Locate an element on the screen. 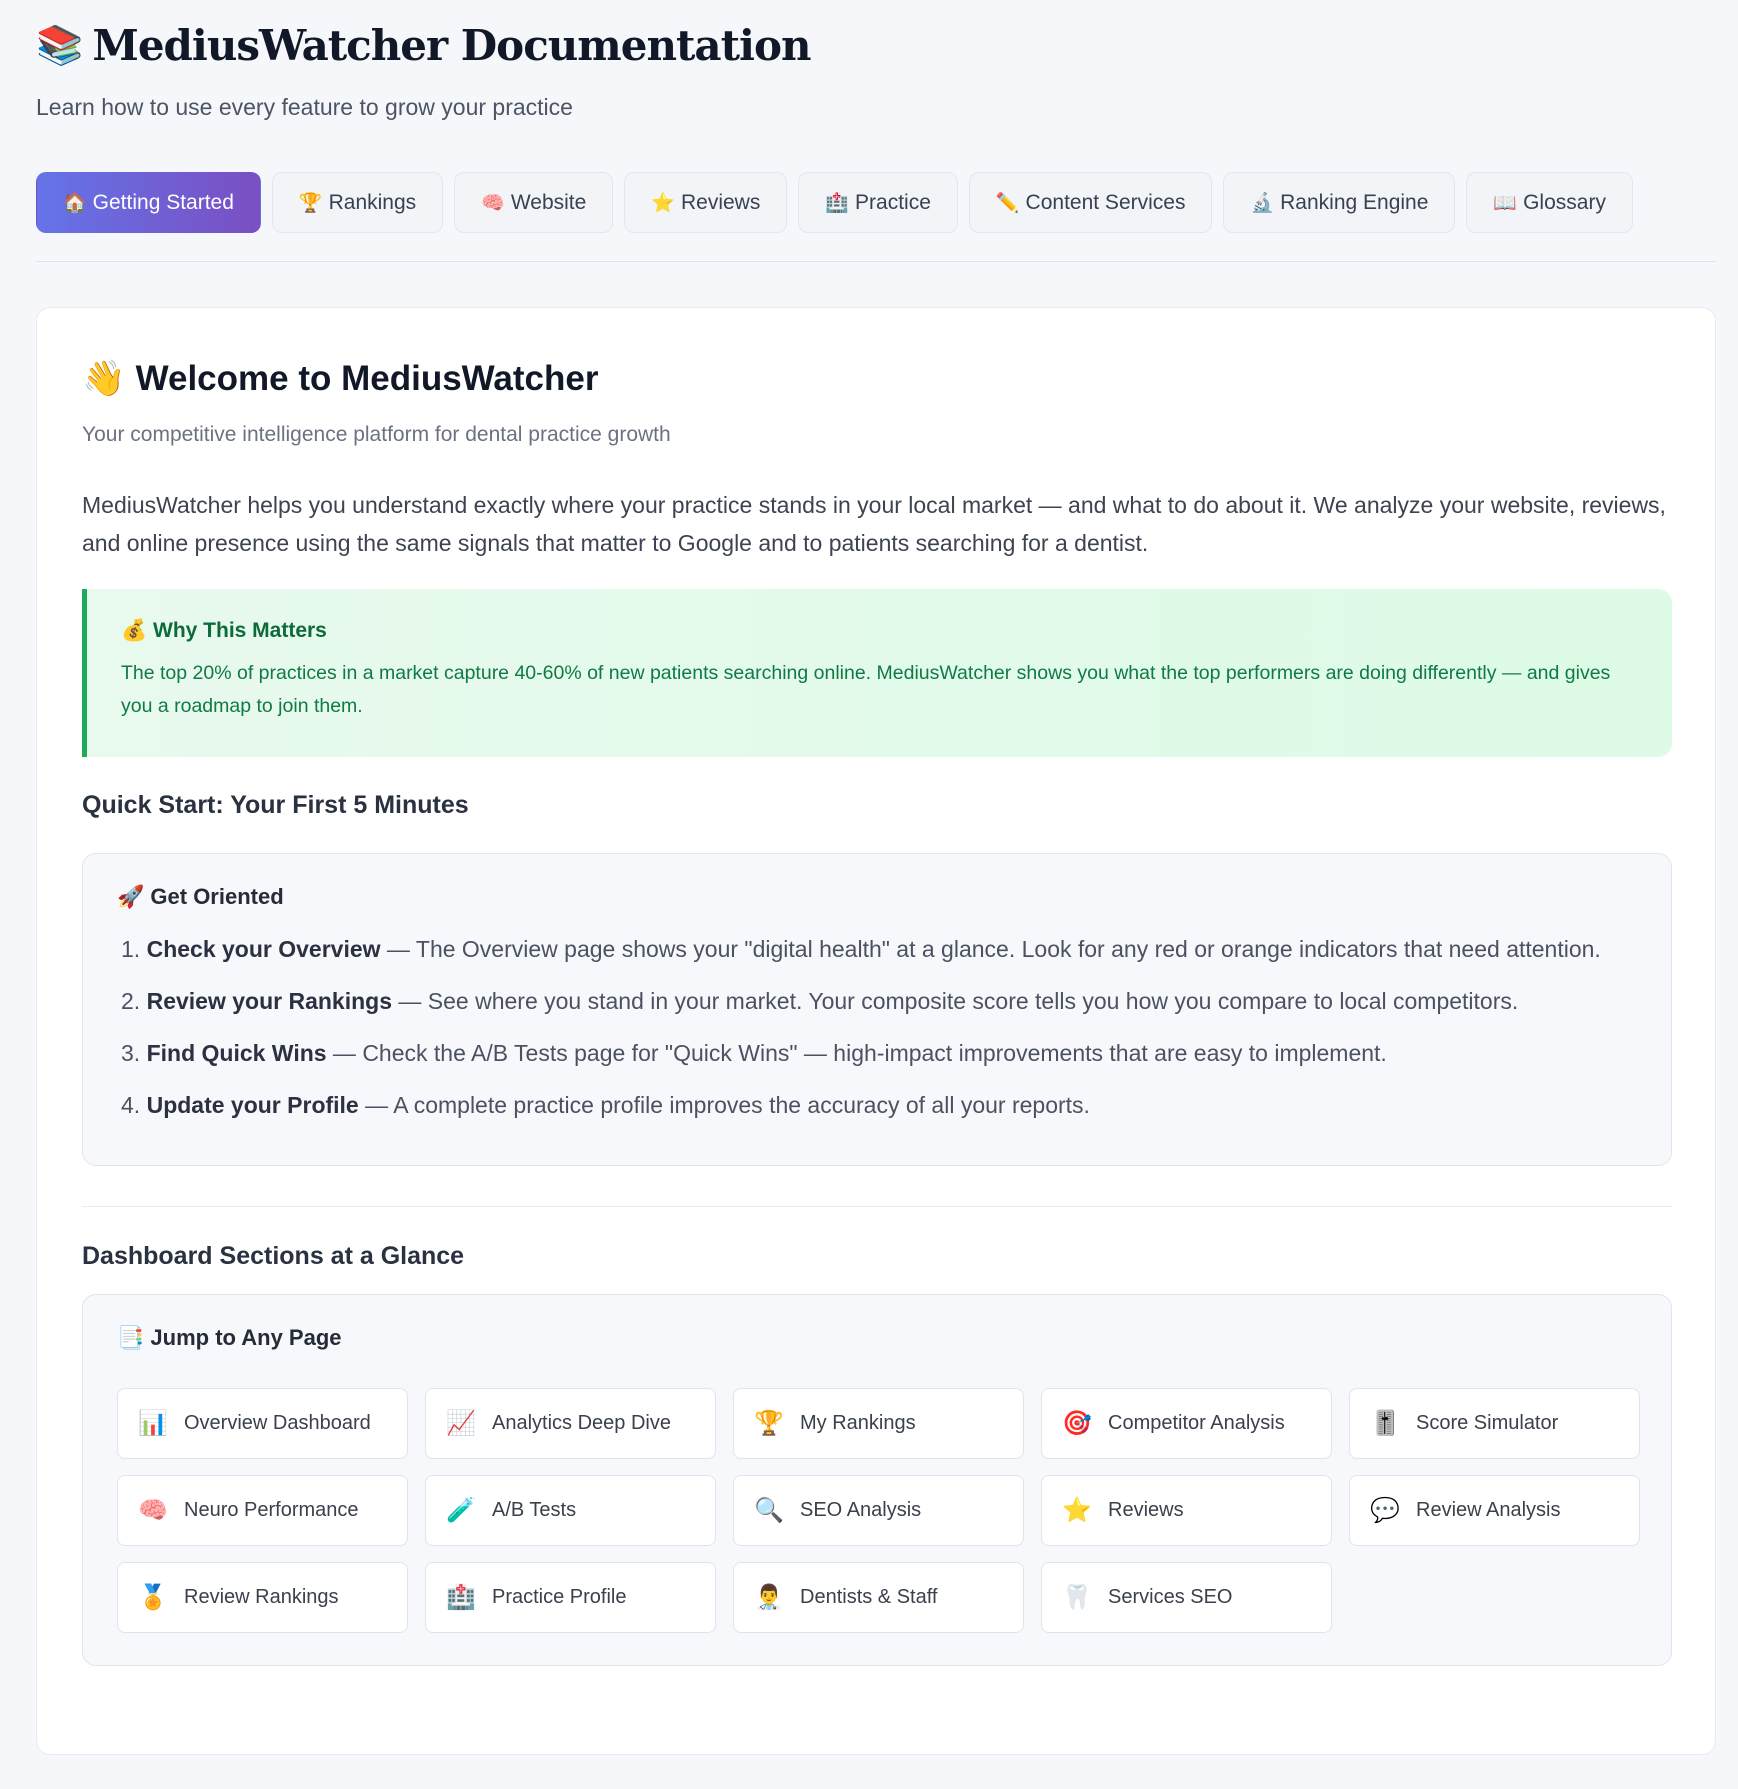 The height and width of the screenshot is (1789, 1738). tab-label: Website is located at coordinates (548, 202).